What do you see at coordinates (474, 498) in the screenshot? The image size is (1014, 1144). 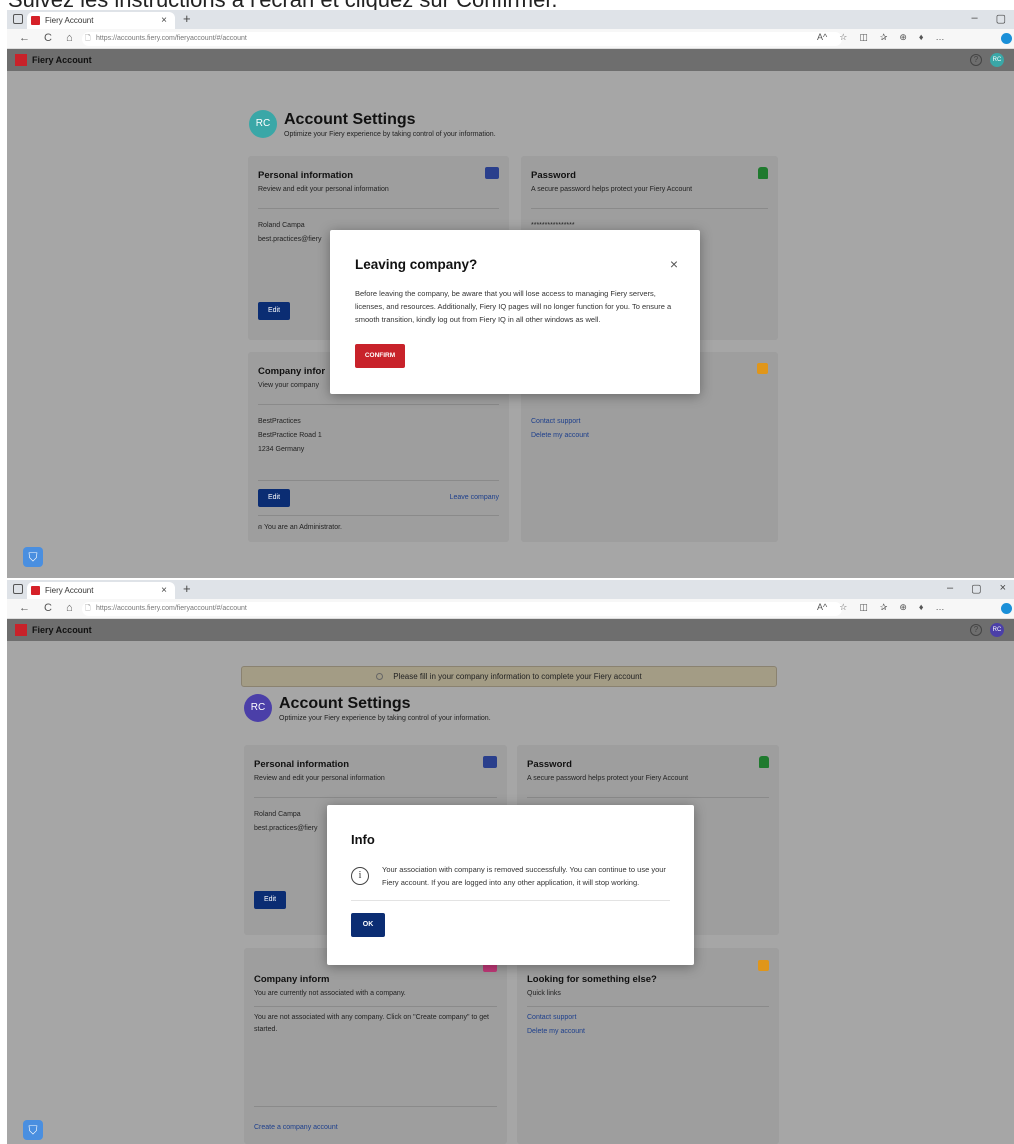 I see `leave-company-link: Leave company` at bounding box center [474, 498].